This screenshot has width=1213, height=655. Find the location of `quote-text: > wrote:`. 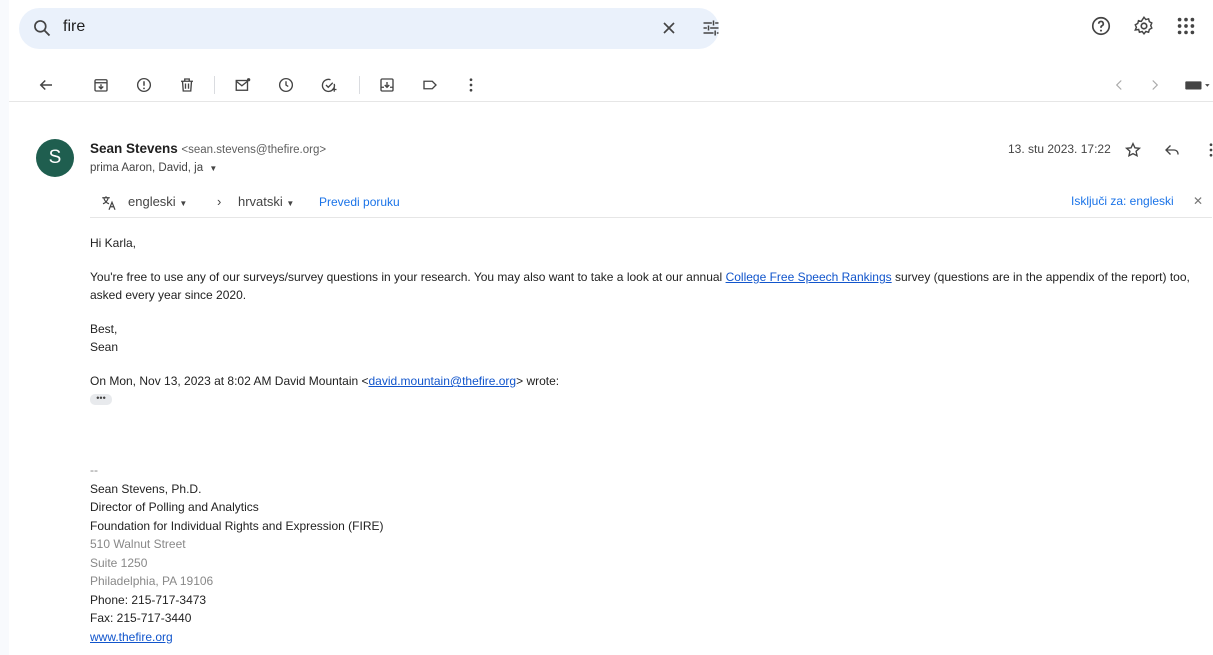

quote-text: > wrote: is located at coordinates (538, 381).